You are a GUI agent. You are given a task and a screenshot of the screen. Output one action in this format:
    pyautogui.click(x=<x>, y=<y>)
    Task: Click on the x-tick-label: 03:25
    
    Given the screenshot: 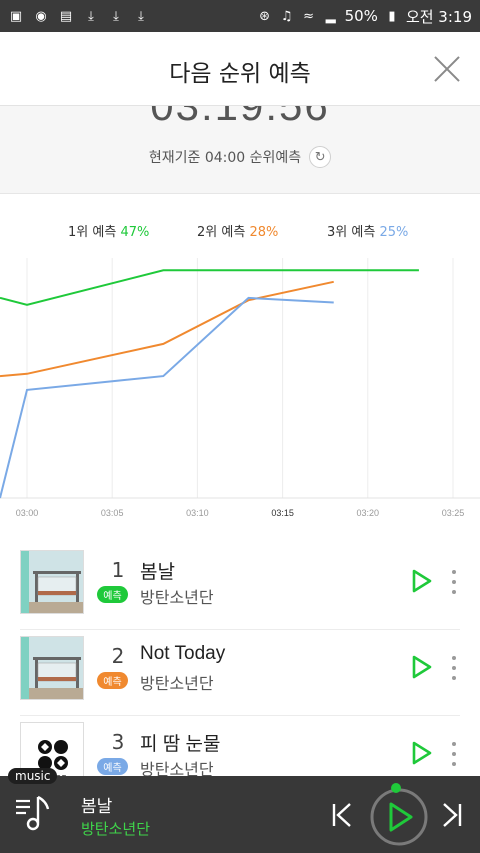 What is the action you would take?
    pyautogui.click(x=453, y=513)
    